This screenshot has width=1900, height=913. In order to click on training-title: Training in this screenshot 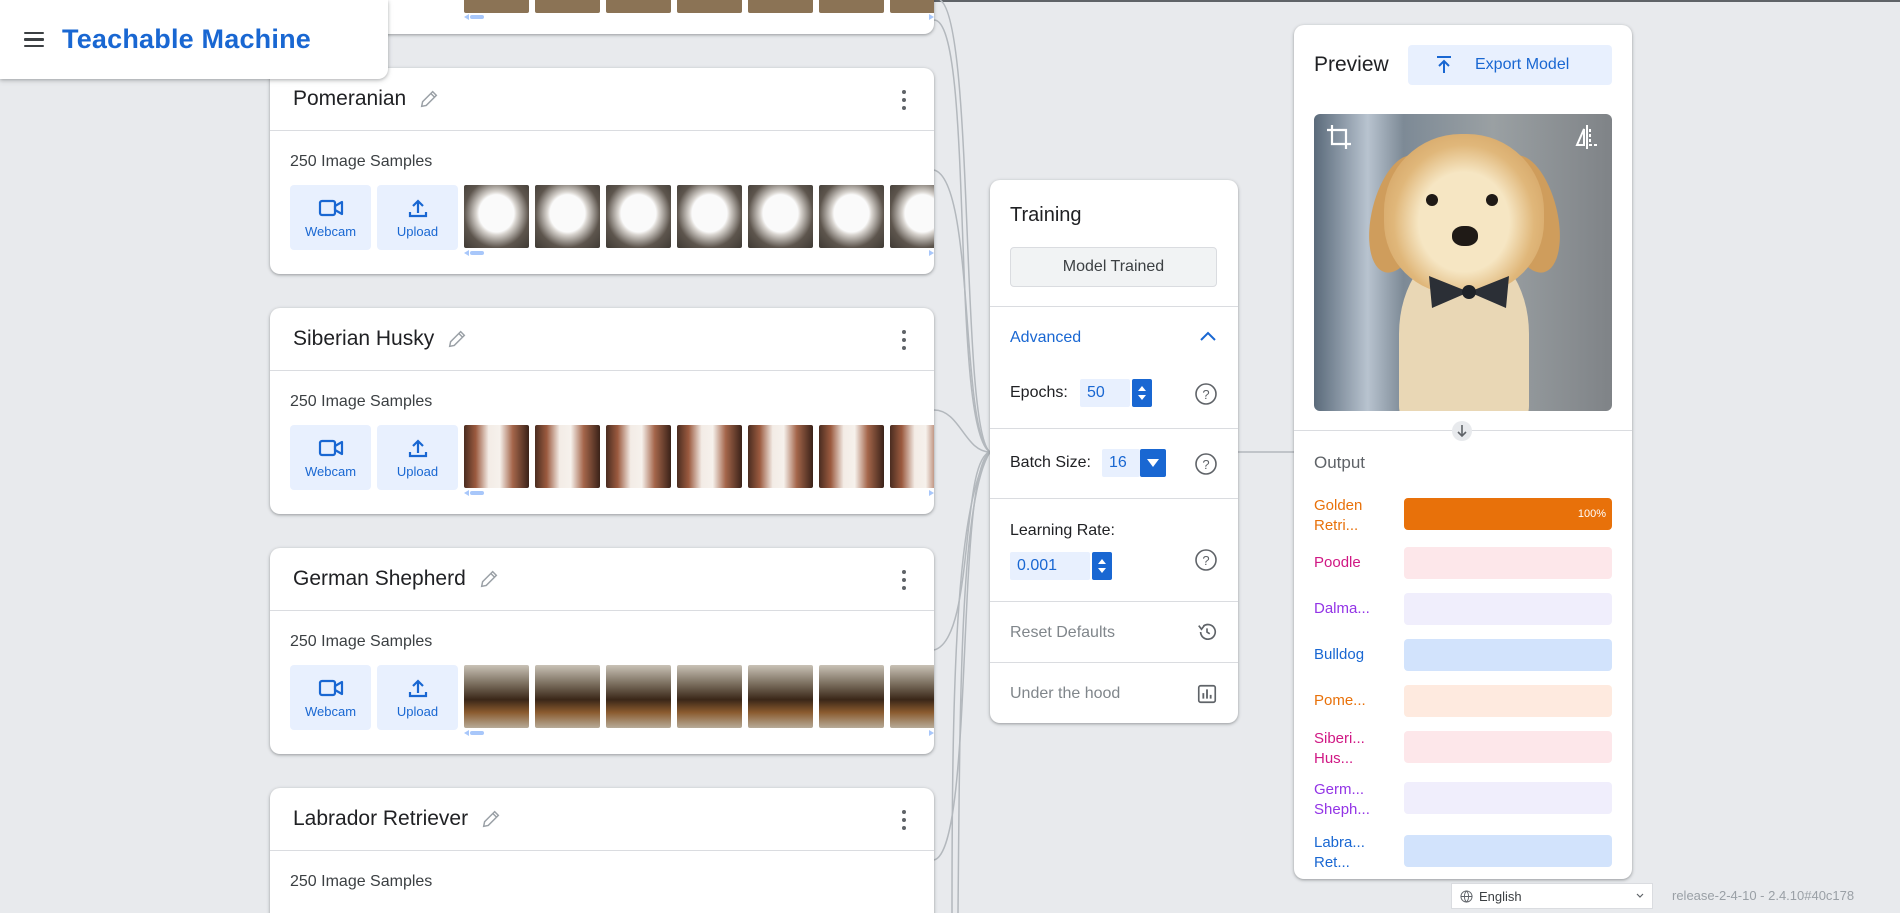, I will do `click(1046, 215)`.